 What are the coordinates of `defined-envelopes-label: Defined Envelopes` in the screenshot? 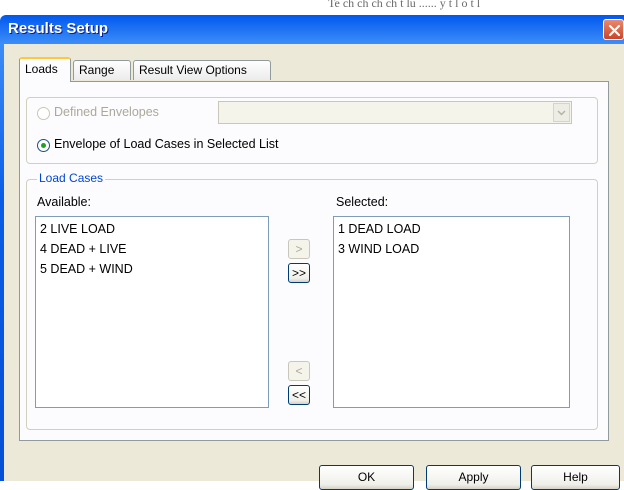 It's located at (106, 112).